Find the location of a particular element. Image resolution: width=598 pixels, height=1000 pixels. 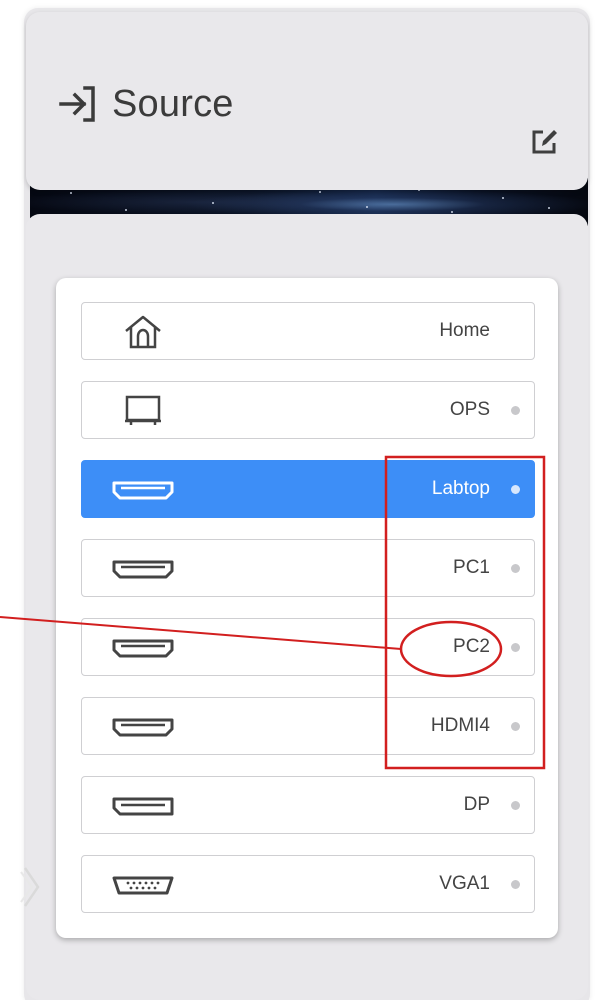

source-option-home: Home is located at coordinates (308, 331).